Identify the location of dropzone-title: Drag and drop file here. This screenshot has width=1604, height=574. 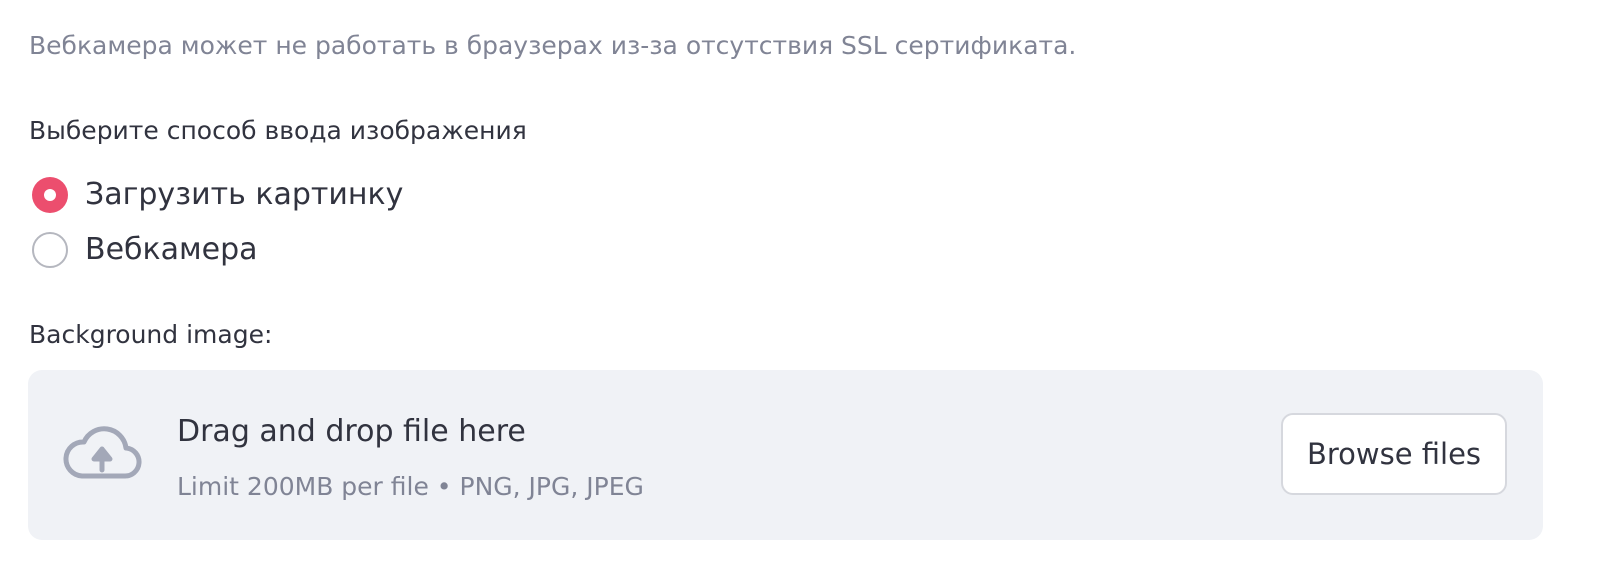
(351, 431).